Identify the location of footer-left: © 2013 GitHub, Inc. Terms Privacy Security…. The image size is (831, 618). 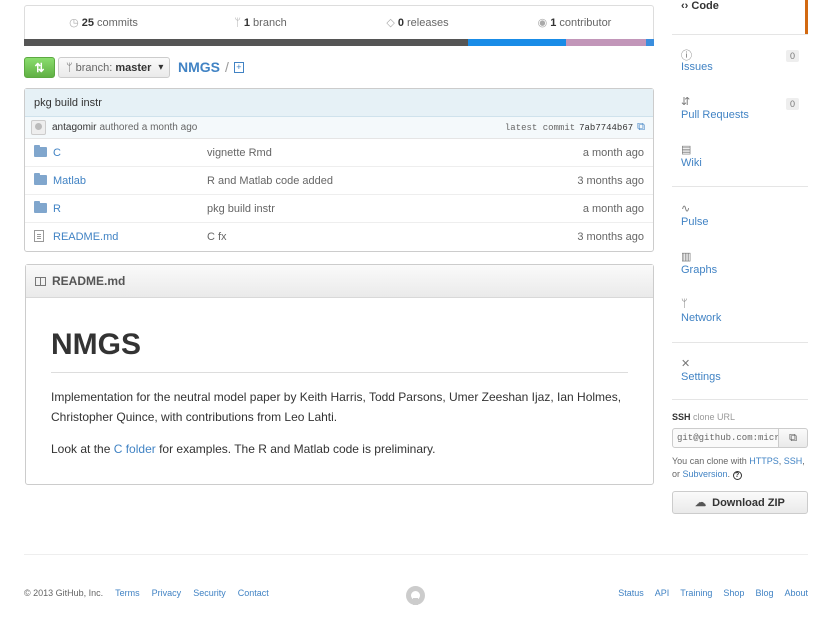
(146, 593).